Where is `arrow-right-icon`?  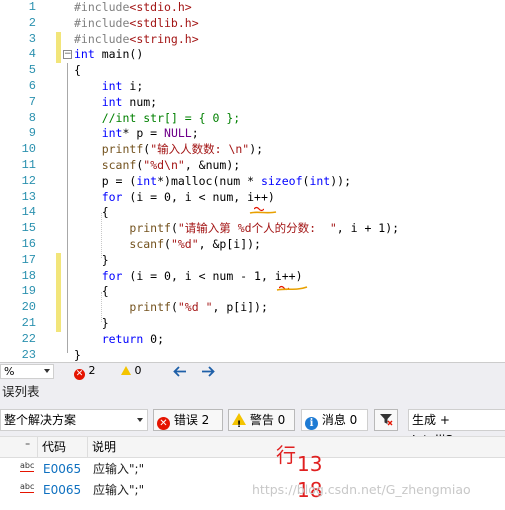 arrow-right-icon is located at coordinates (208, 371).